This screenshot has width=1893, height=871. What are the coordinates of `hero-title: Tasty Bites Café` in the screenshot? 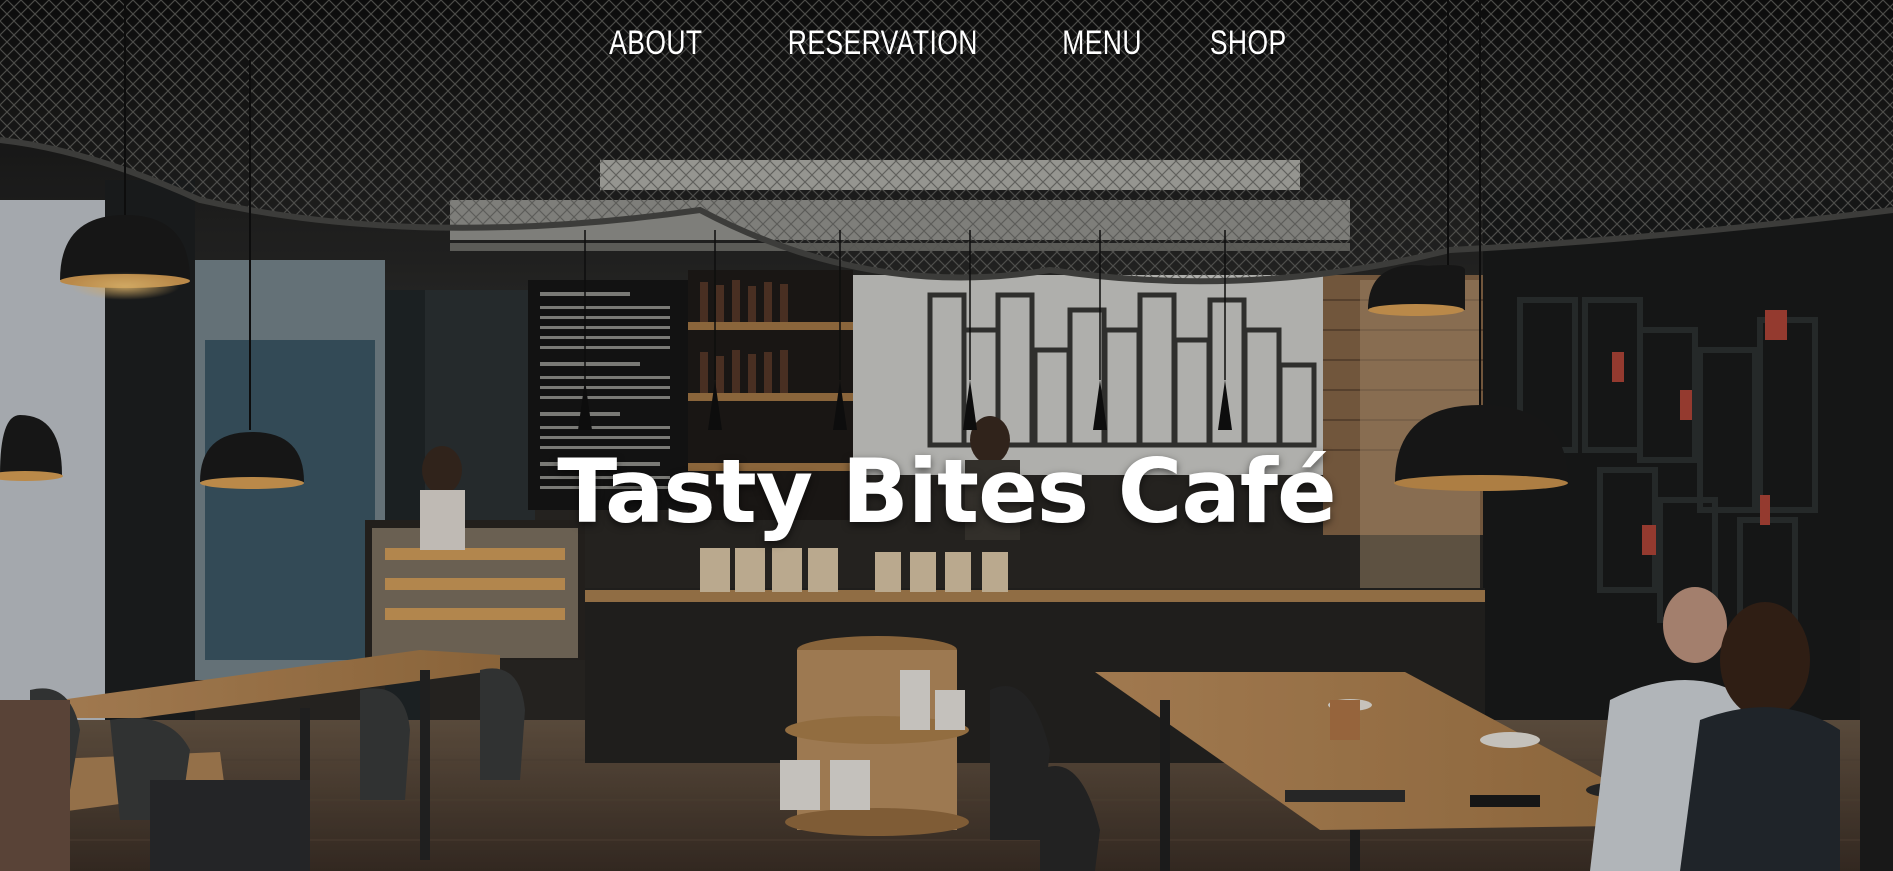 It's located at (946, 491).